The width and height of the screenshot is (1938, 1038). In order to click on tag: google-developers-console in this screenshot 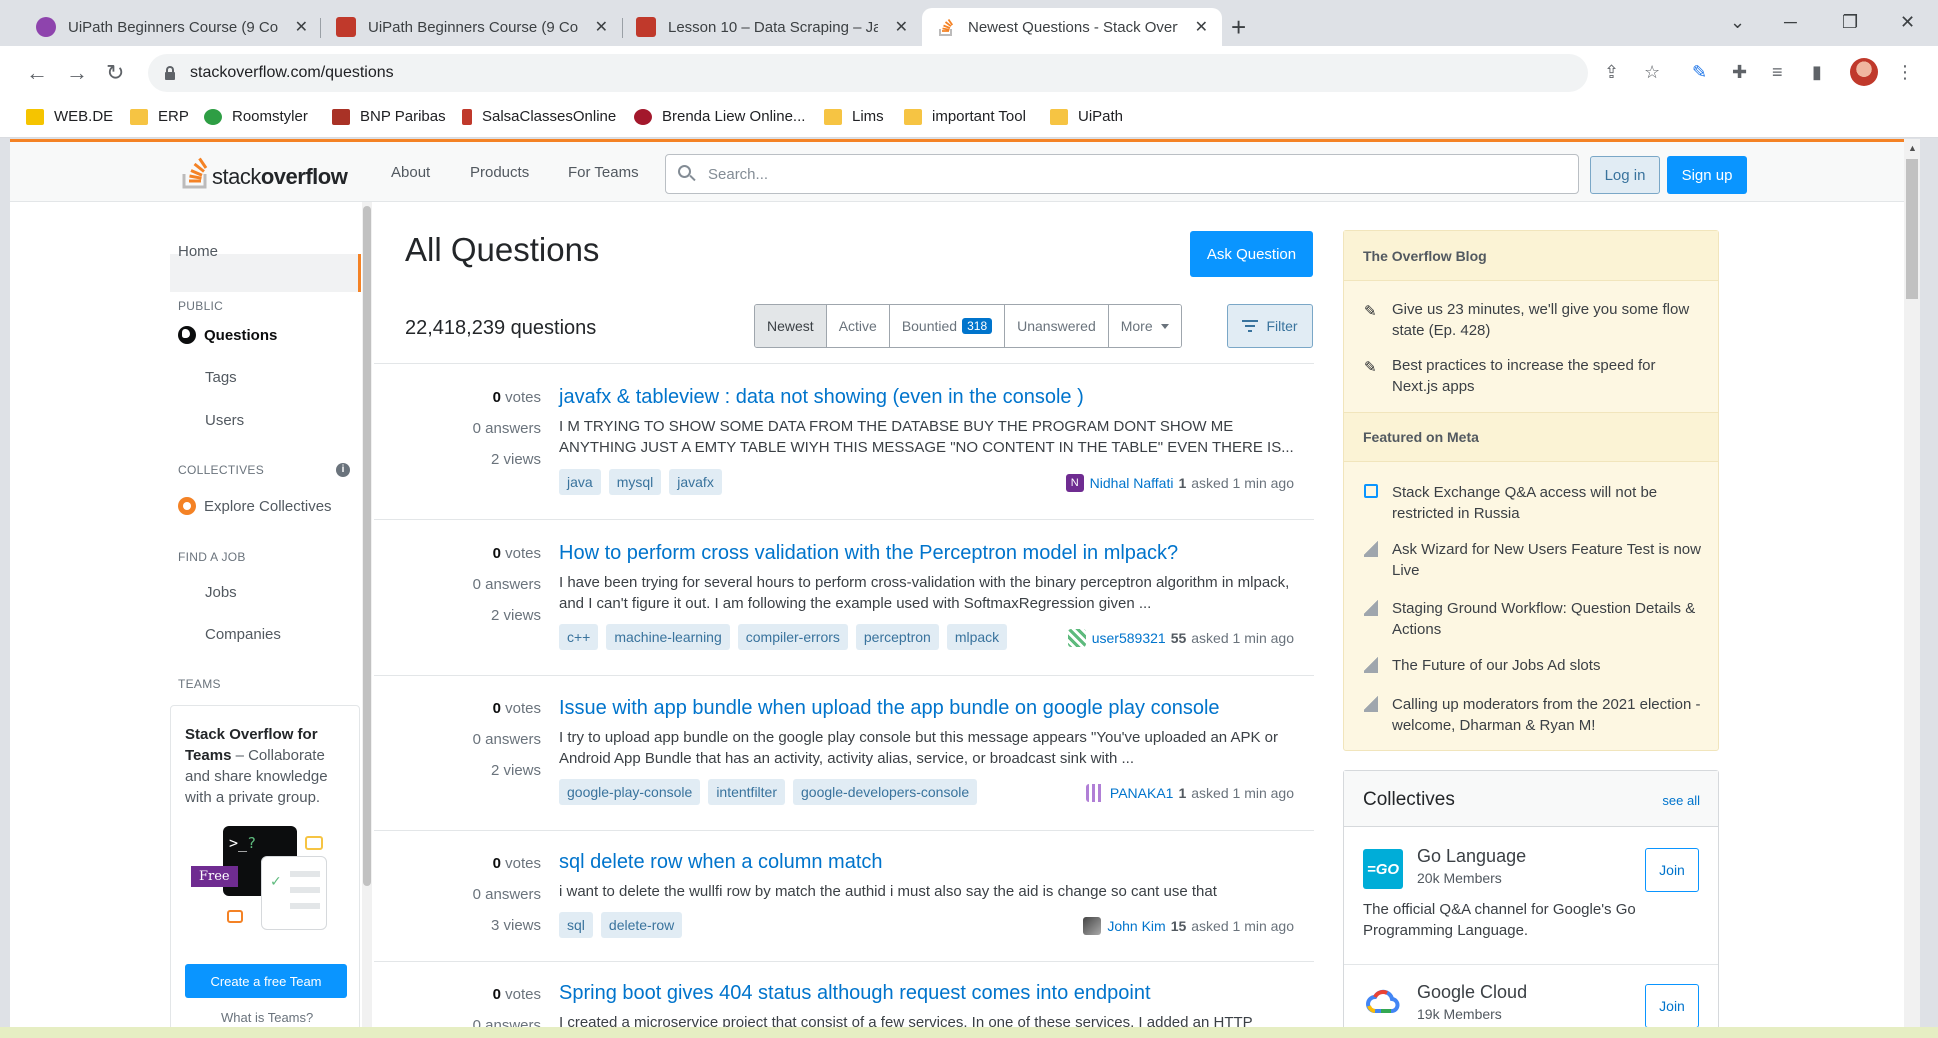, I will do `click(885, 792)`.